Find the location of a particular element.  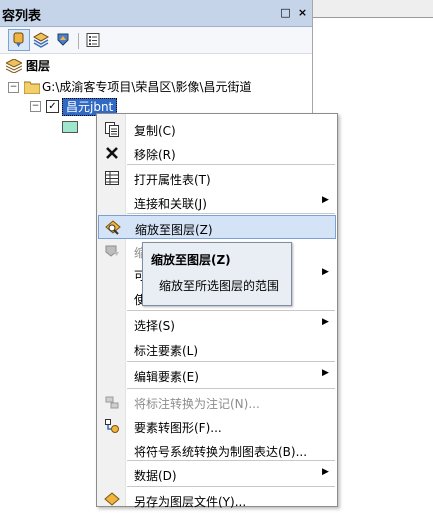

tooltip-description: 缩放至所选图层的范围 is located at coordinates (219, 286).